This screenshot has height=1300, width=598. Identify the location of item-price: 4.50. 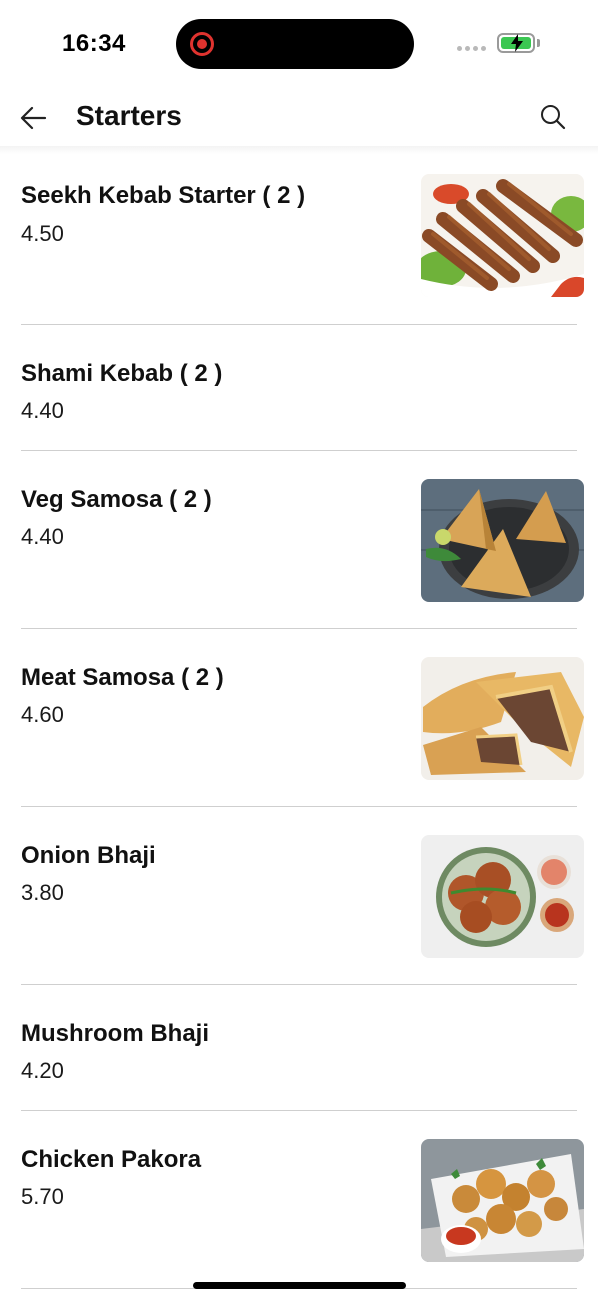
(42, 233).